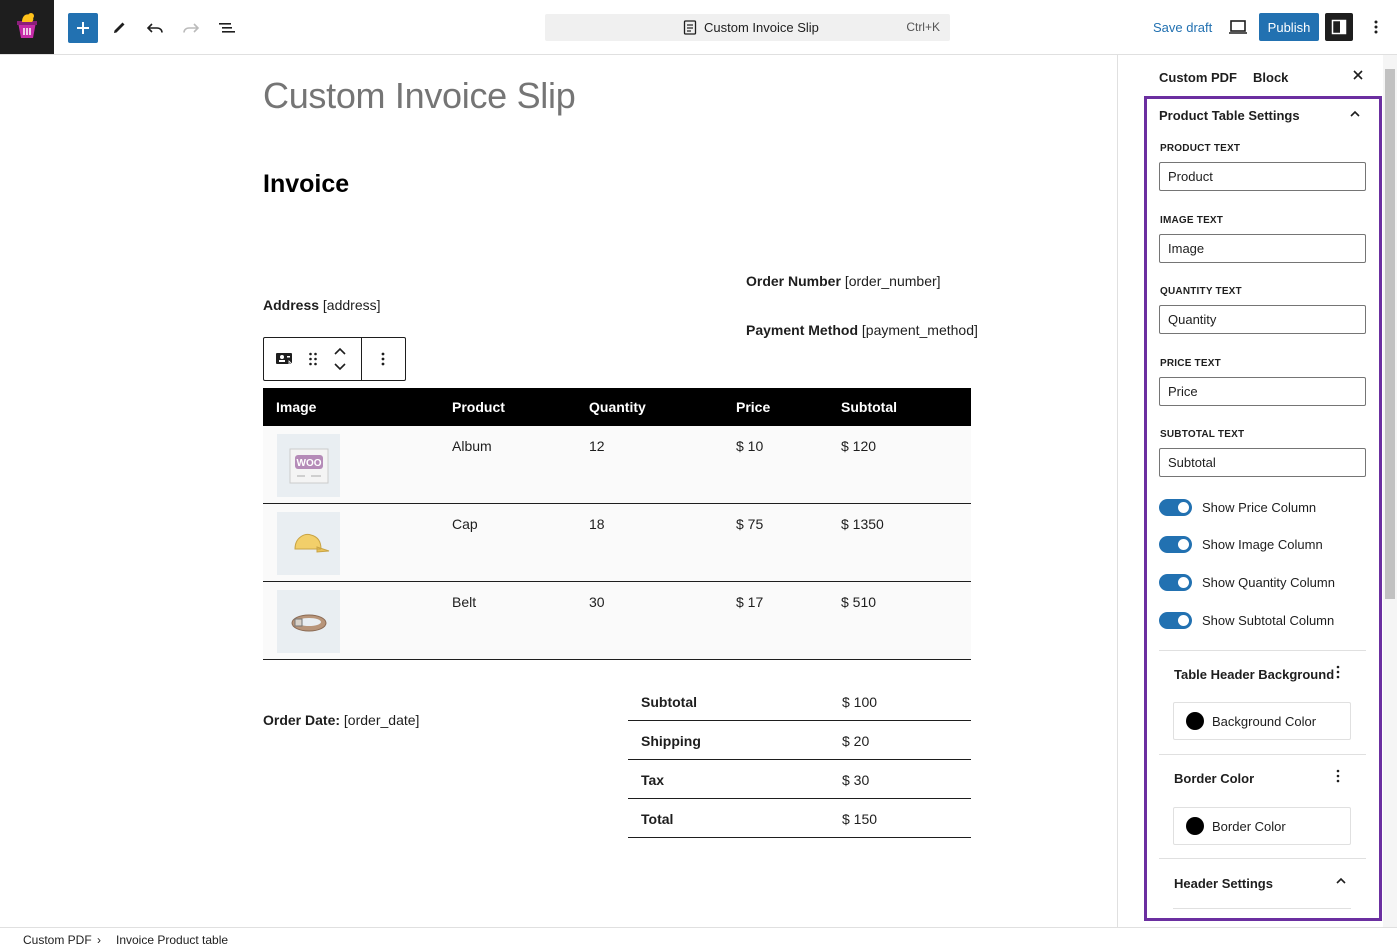  What do you see at coordinates (172, 940) in the screenshot?
I see `breadcrumb-invoice-product-table: Invoice Product table` at bounding box center [172, 940].